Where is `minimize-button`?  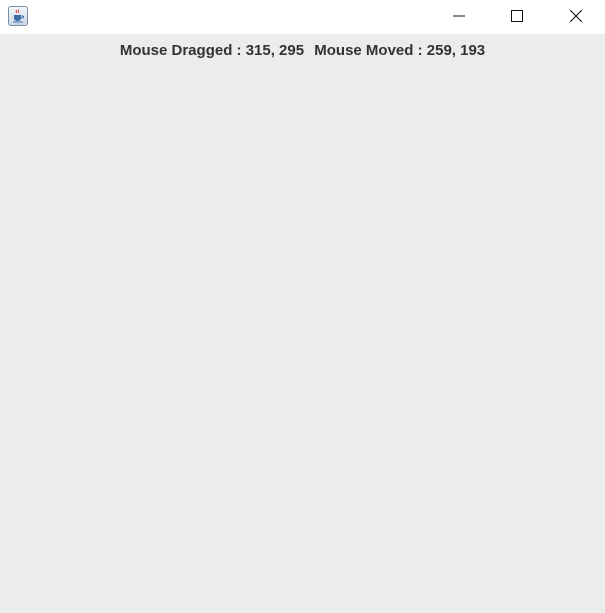
minimize-button is located at coordinates (459, 16).